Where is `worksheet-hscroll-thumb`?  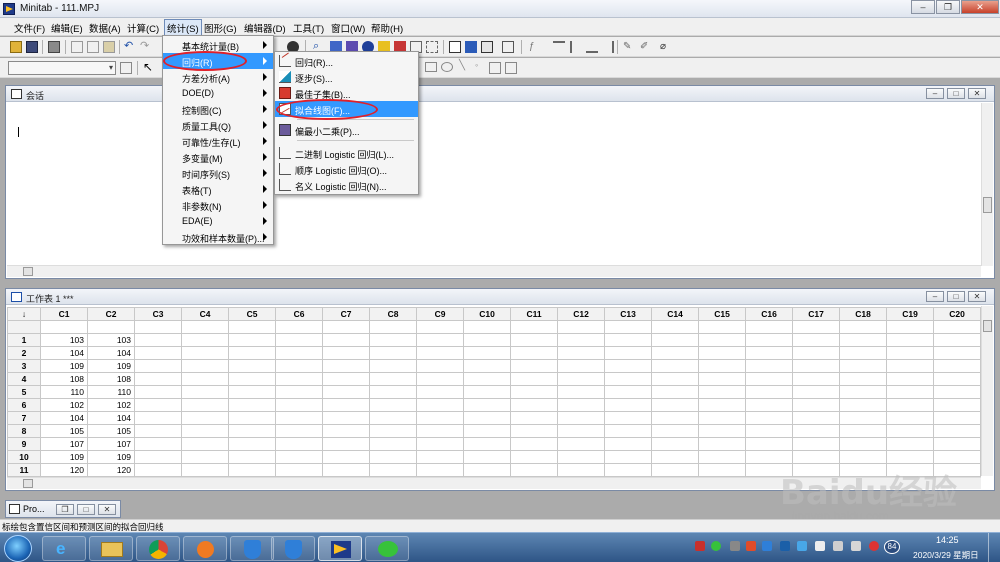
worksheet-hscroll-thumb is located at coordinates (28, 483).